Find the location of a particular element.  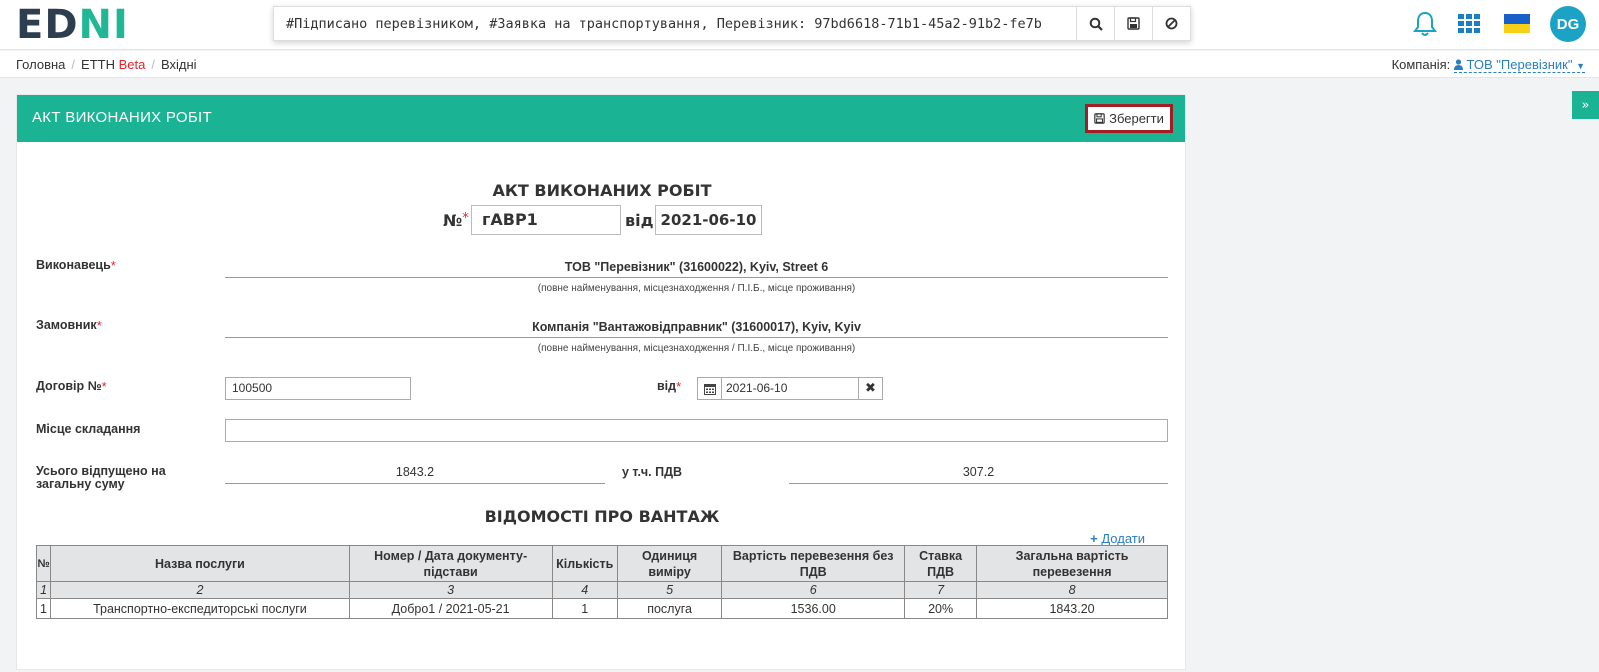

number-label: №* is located at coordinates (456, 220).